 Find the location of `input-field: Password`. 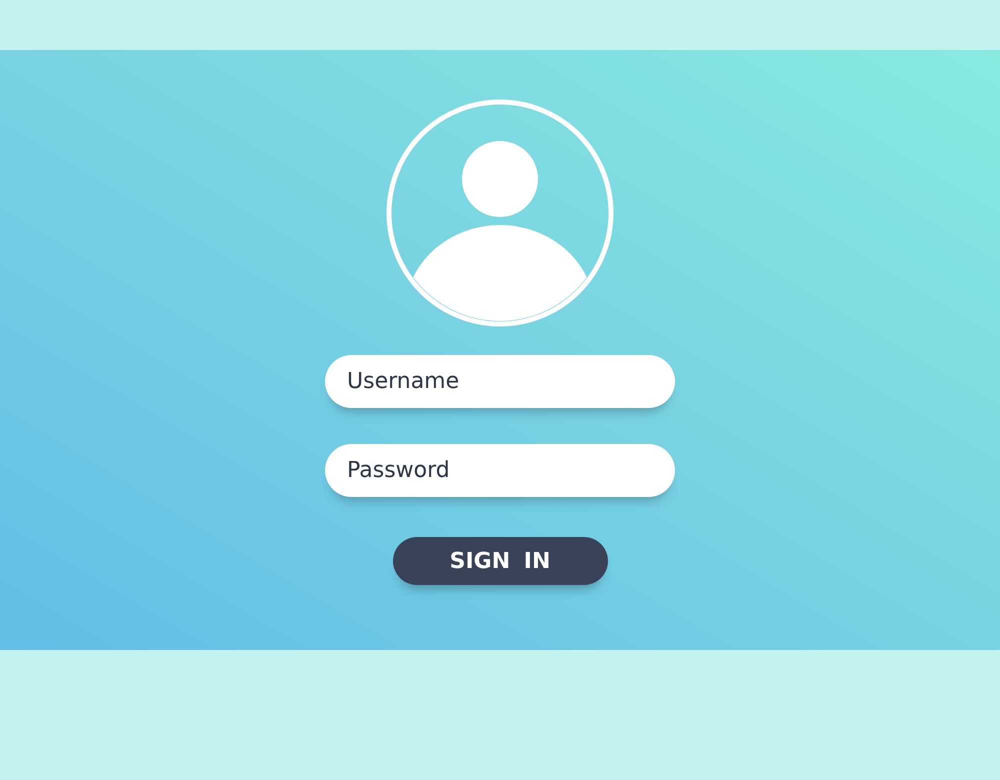

input-field: Password is located at coordinates (500, 470).